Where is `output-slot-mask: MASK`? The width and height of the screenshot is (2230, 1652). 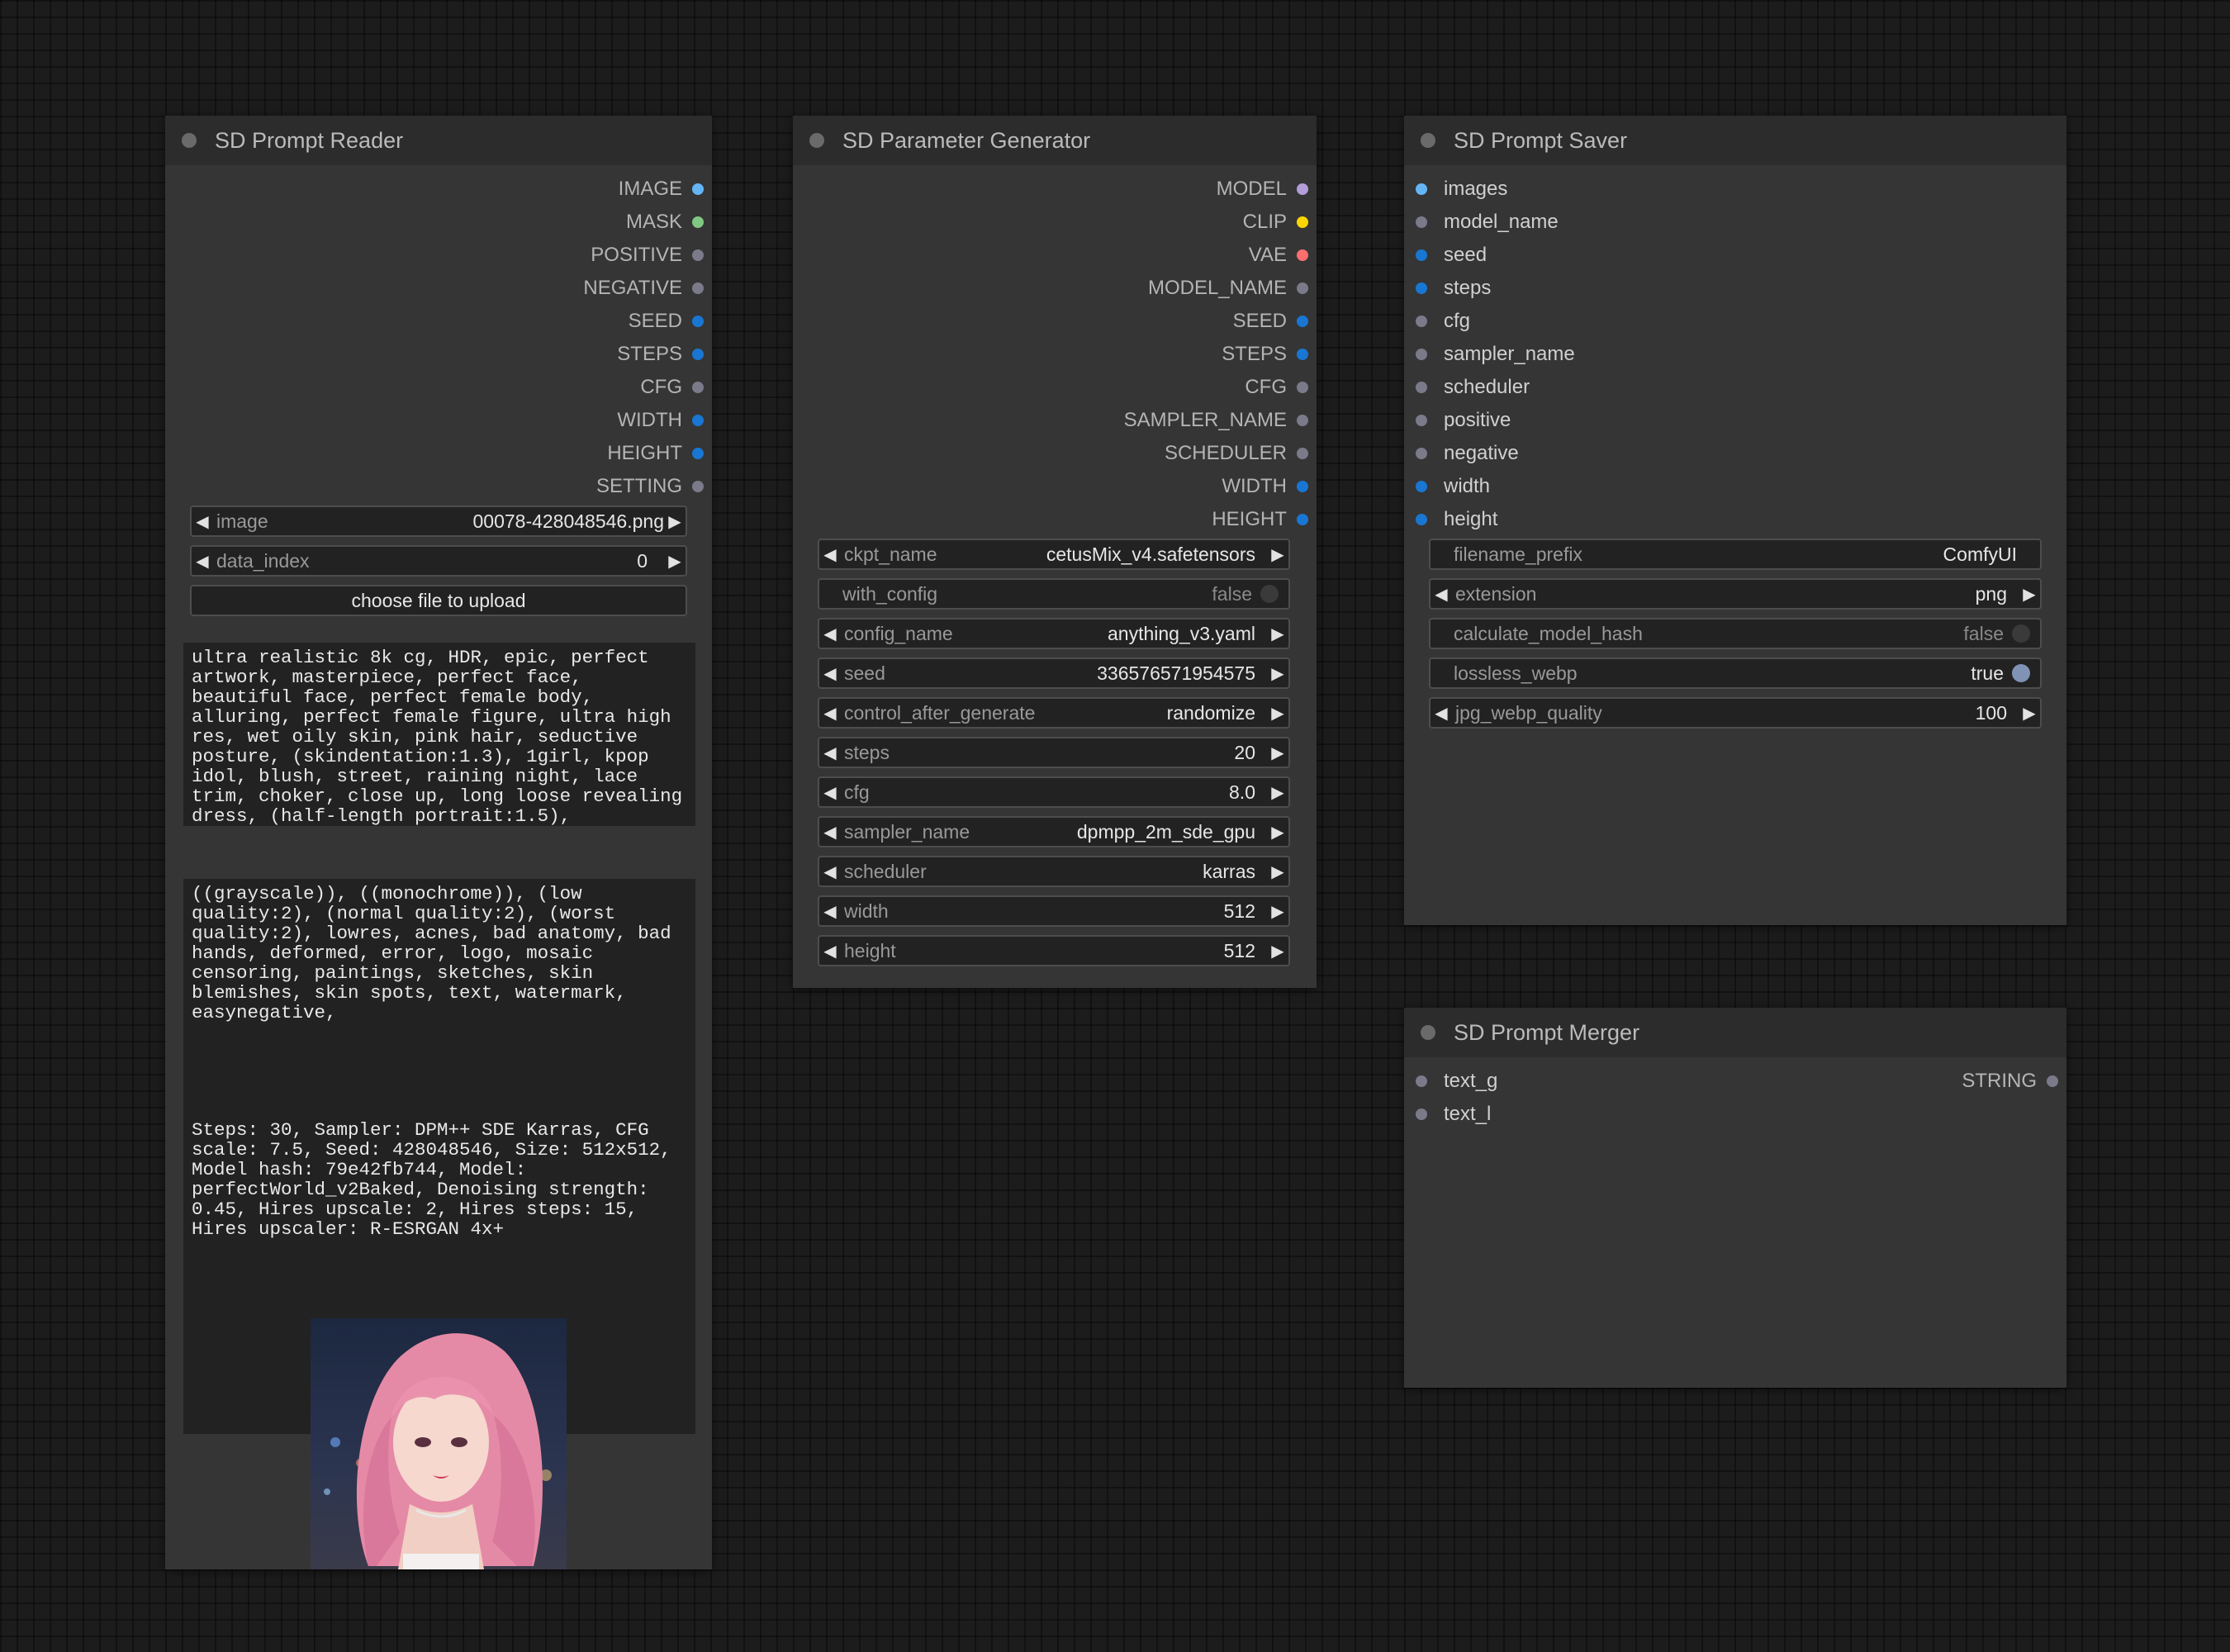 output-slot-mask: MASK is located at coordinates (665, 222).